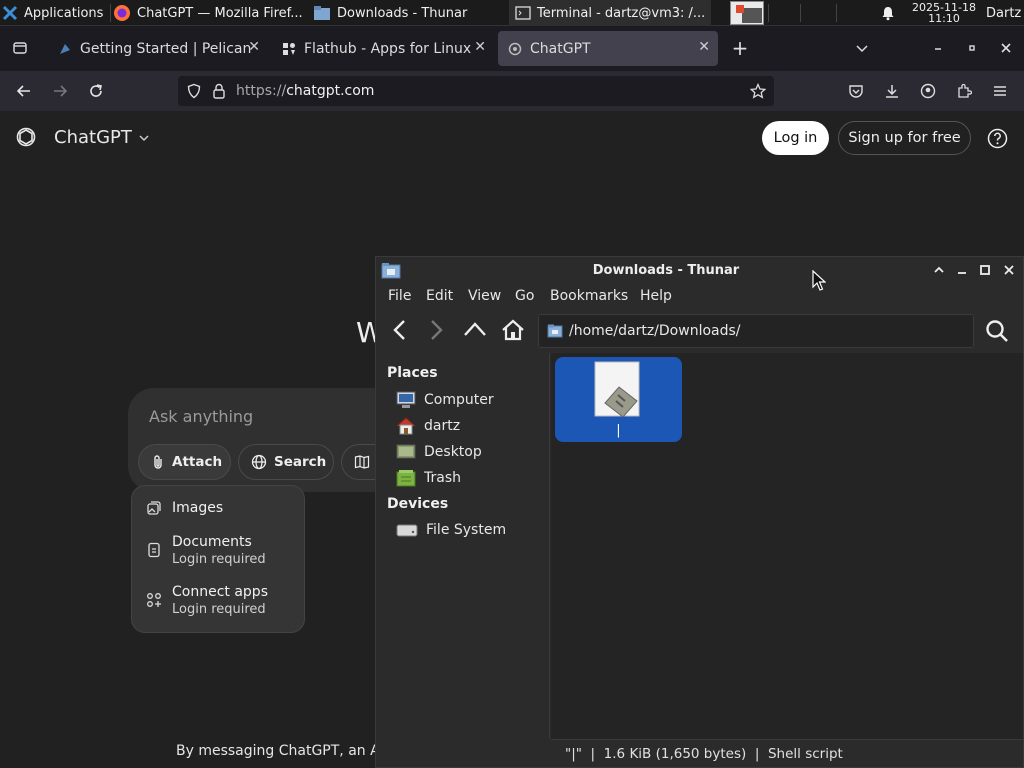 This screenshot has width=1024, height=768. I want to click on file-name: |, so click(618, 430).